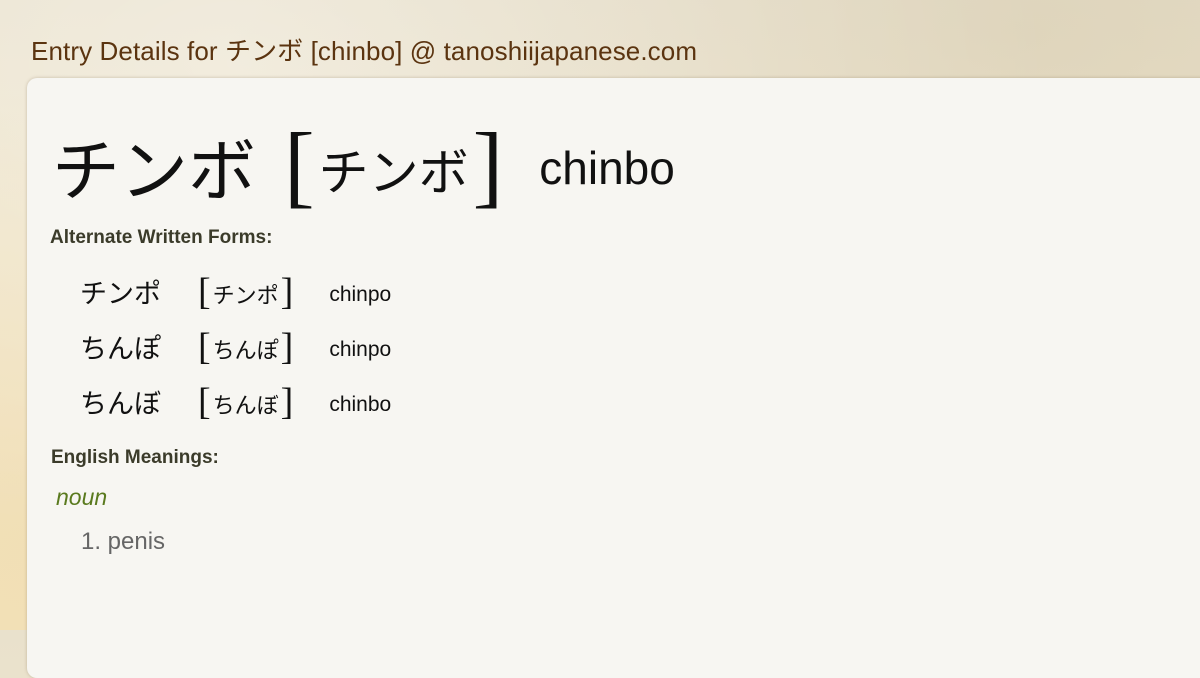  Describe the element at coordinates (154, 172) in the screenshot. I see `headword-kanji: チンボ` at that location.